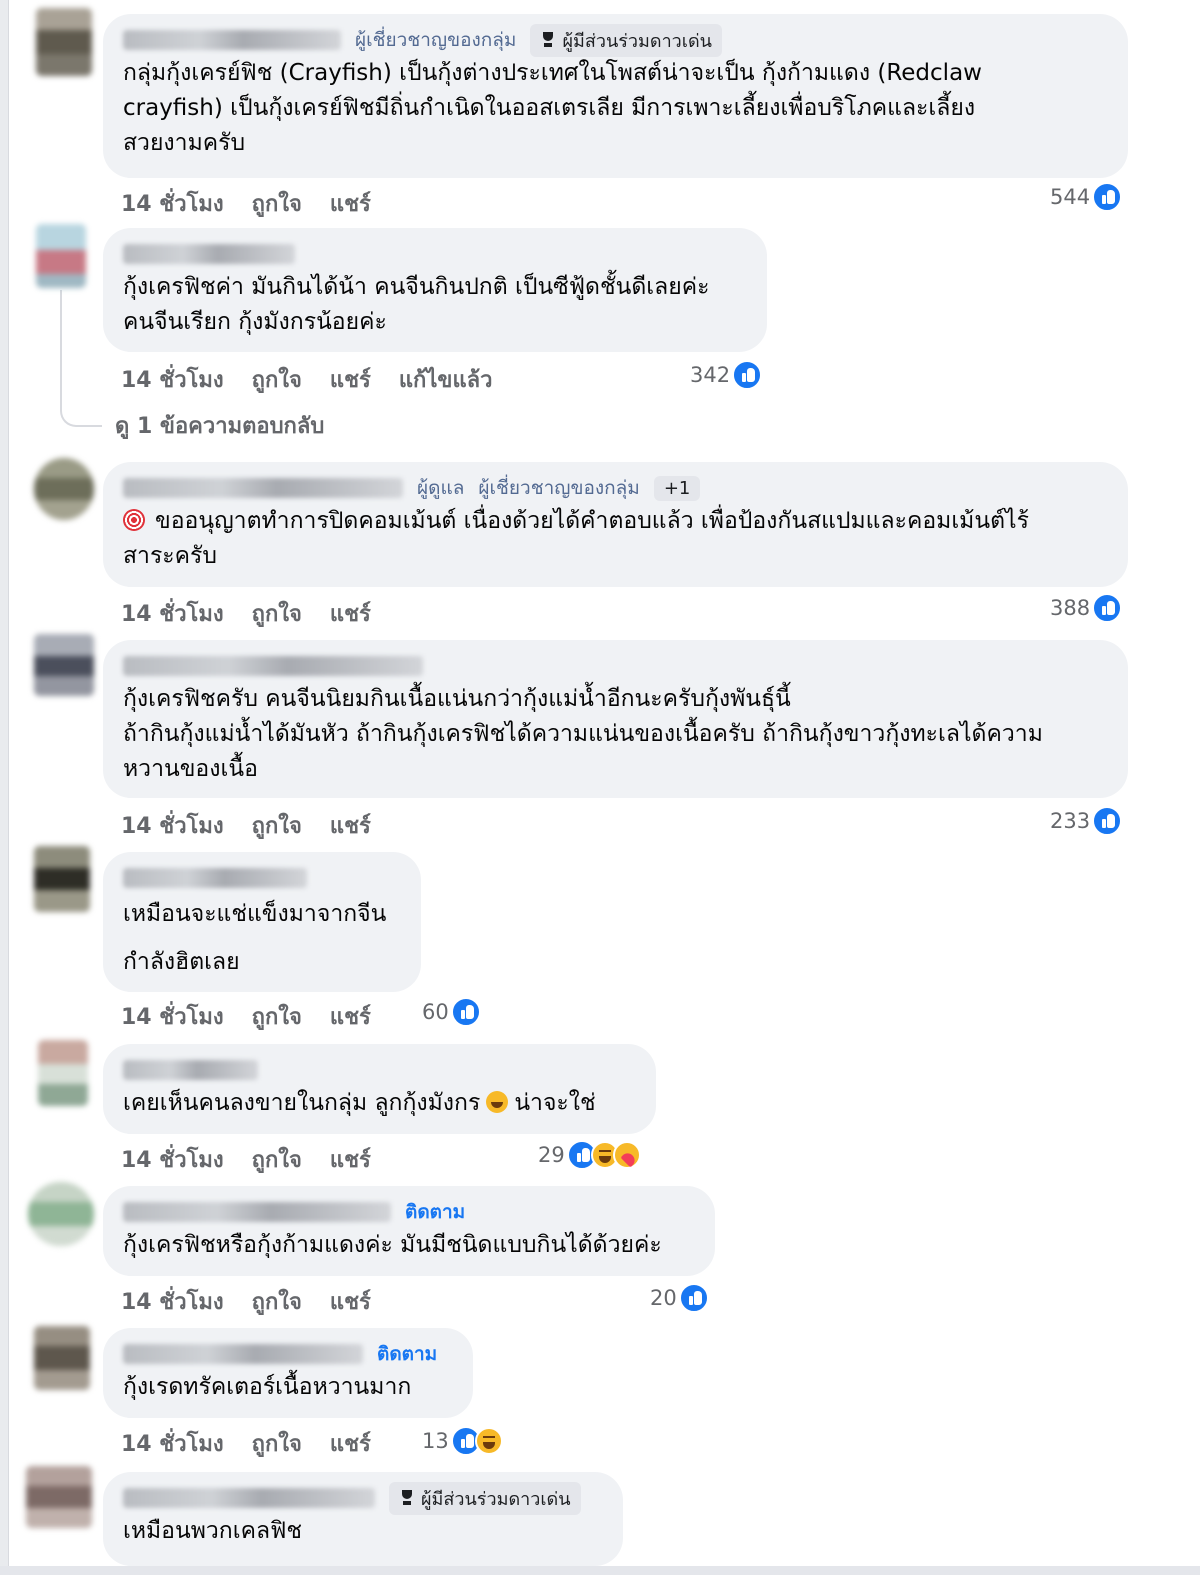 This screenshot has width=1200, height=1575. Describe the element at coordinates (445, 380) in the screenshot. I see `edited-label: แก้ไขแล้ว` at that location.